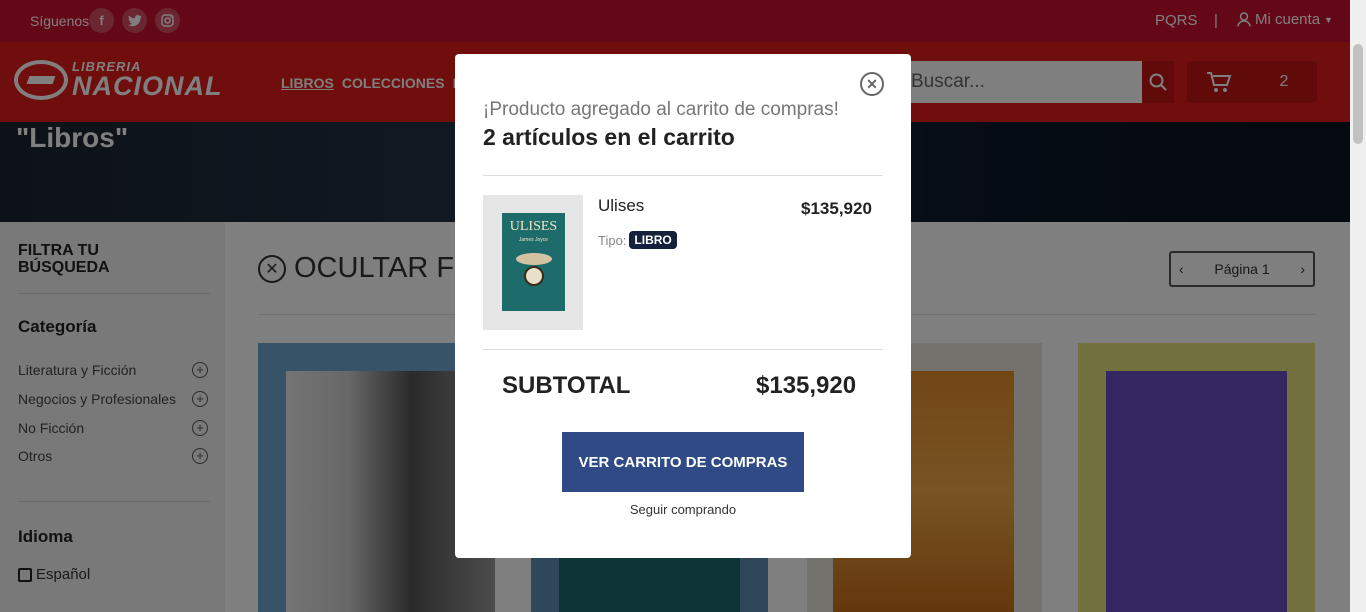 The height and width of the screenshot is (612, 1366). I want to click on book-cover-image: ULISES James Joyce, so click(533, 262).